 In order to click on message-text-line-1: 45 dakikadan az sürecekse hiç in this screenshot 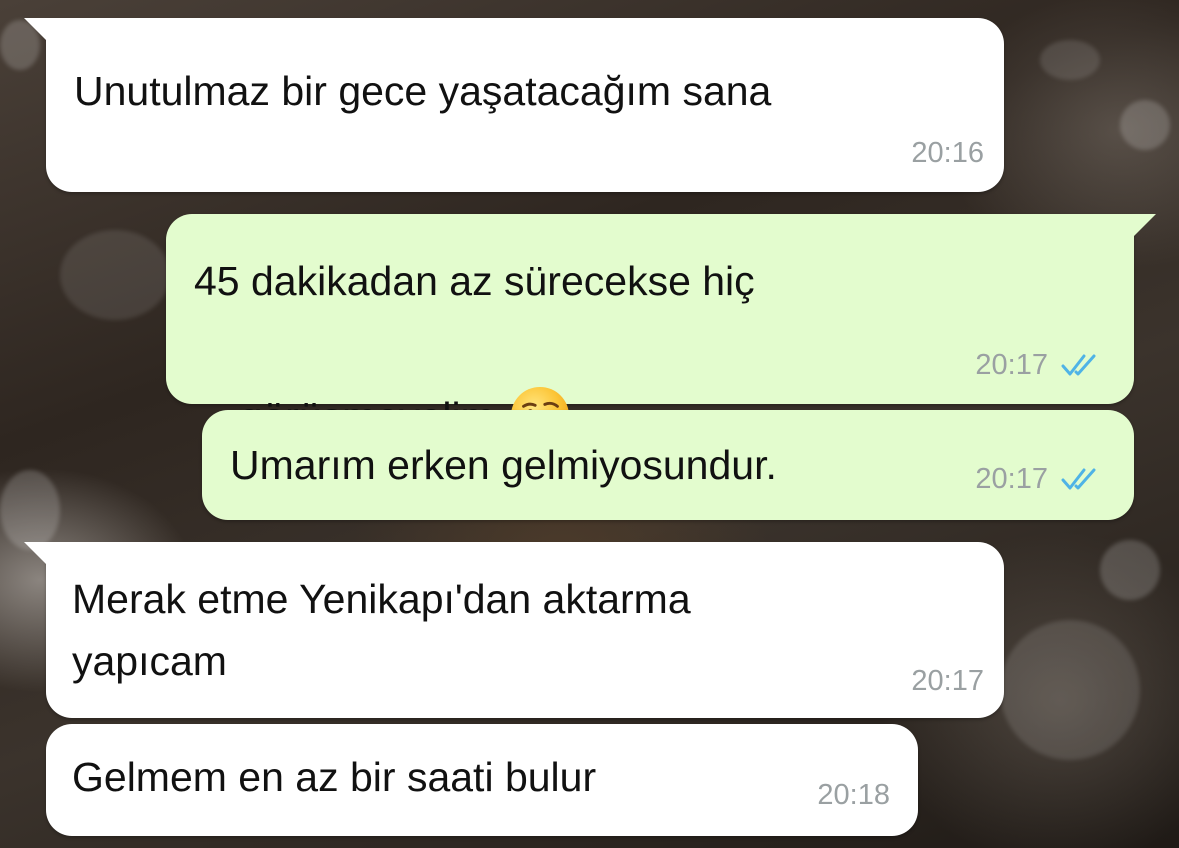, I will do `click(474, 281)`.